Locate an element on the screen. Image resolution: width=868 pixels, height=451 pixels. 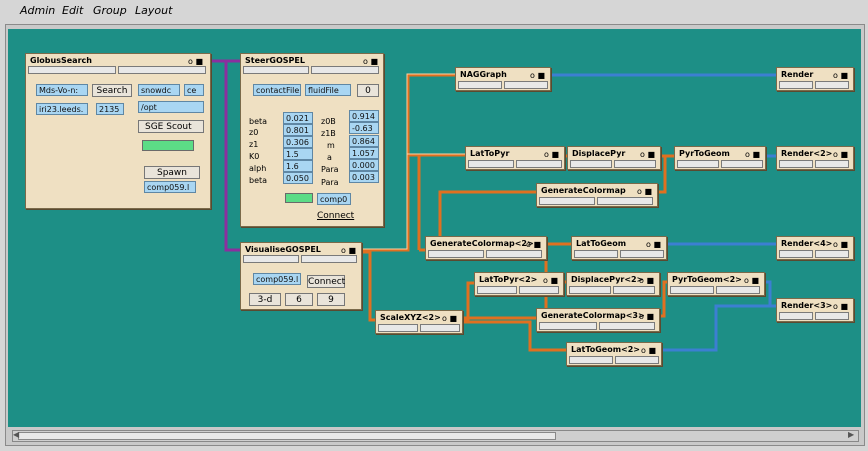
module-render: Render o ■ is located at coordinates (815, 79).